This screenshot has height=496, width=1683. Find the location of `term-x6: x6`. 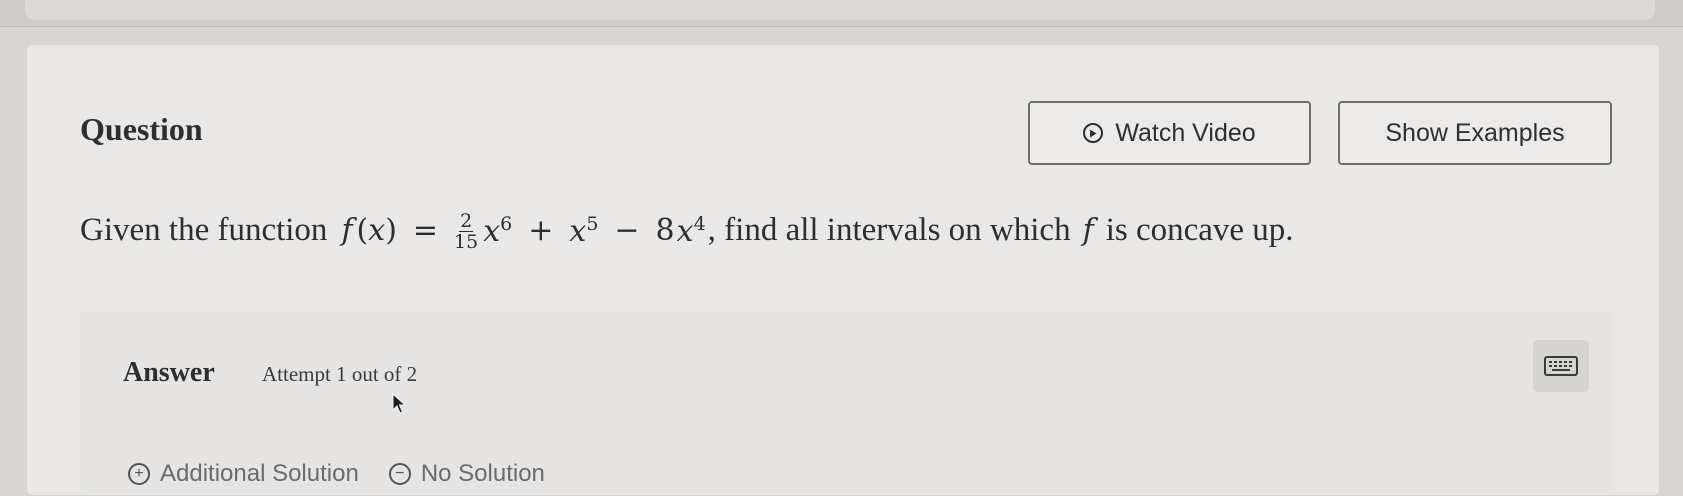

term-x6: x6 is located at coordinates (497, 231).